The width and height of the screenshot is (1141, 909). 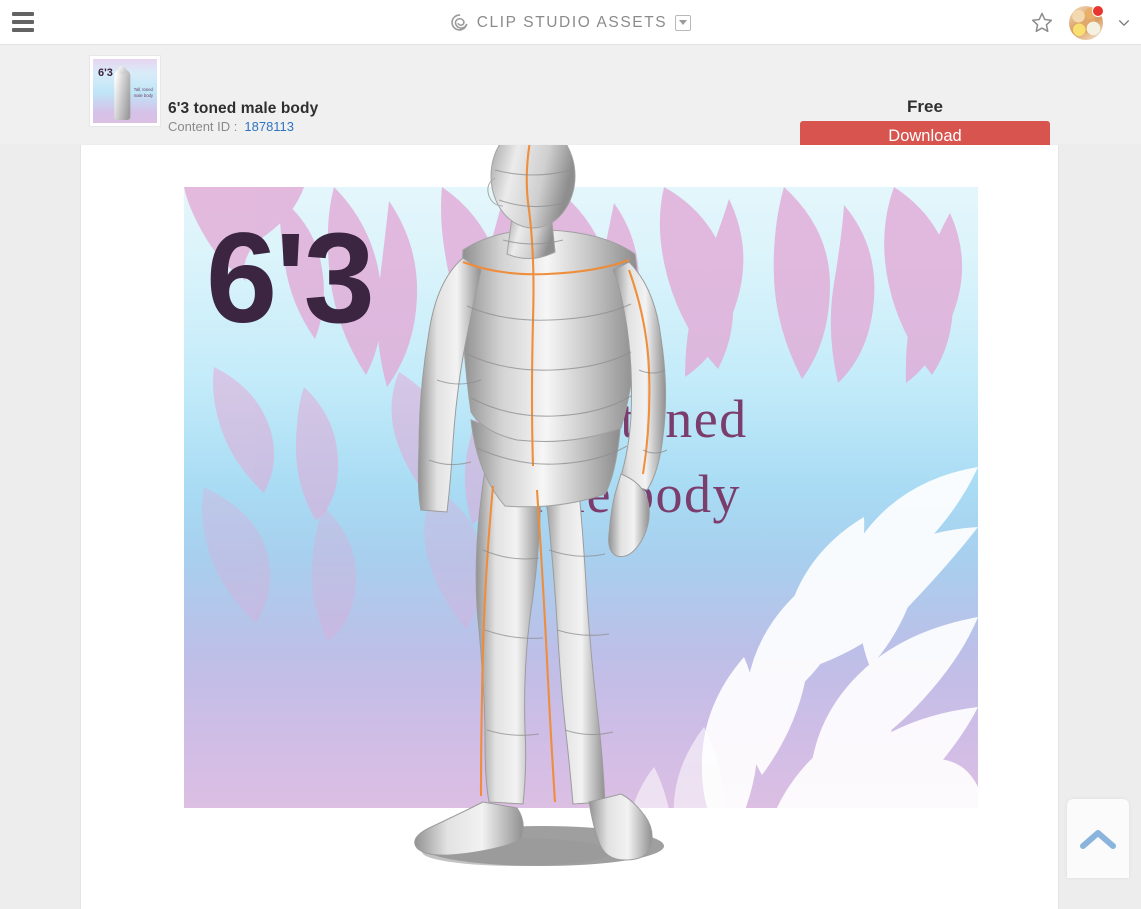 I want to click on header-right-controls, so click(x=1080, y=22).